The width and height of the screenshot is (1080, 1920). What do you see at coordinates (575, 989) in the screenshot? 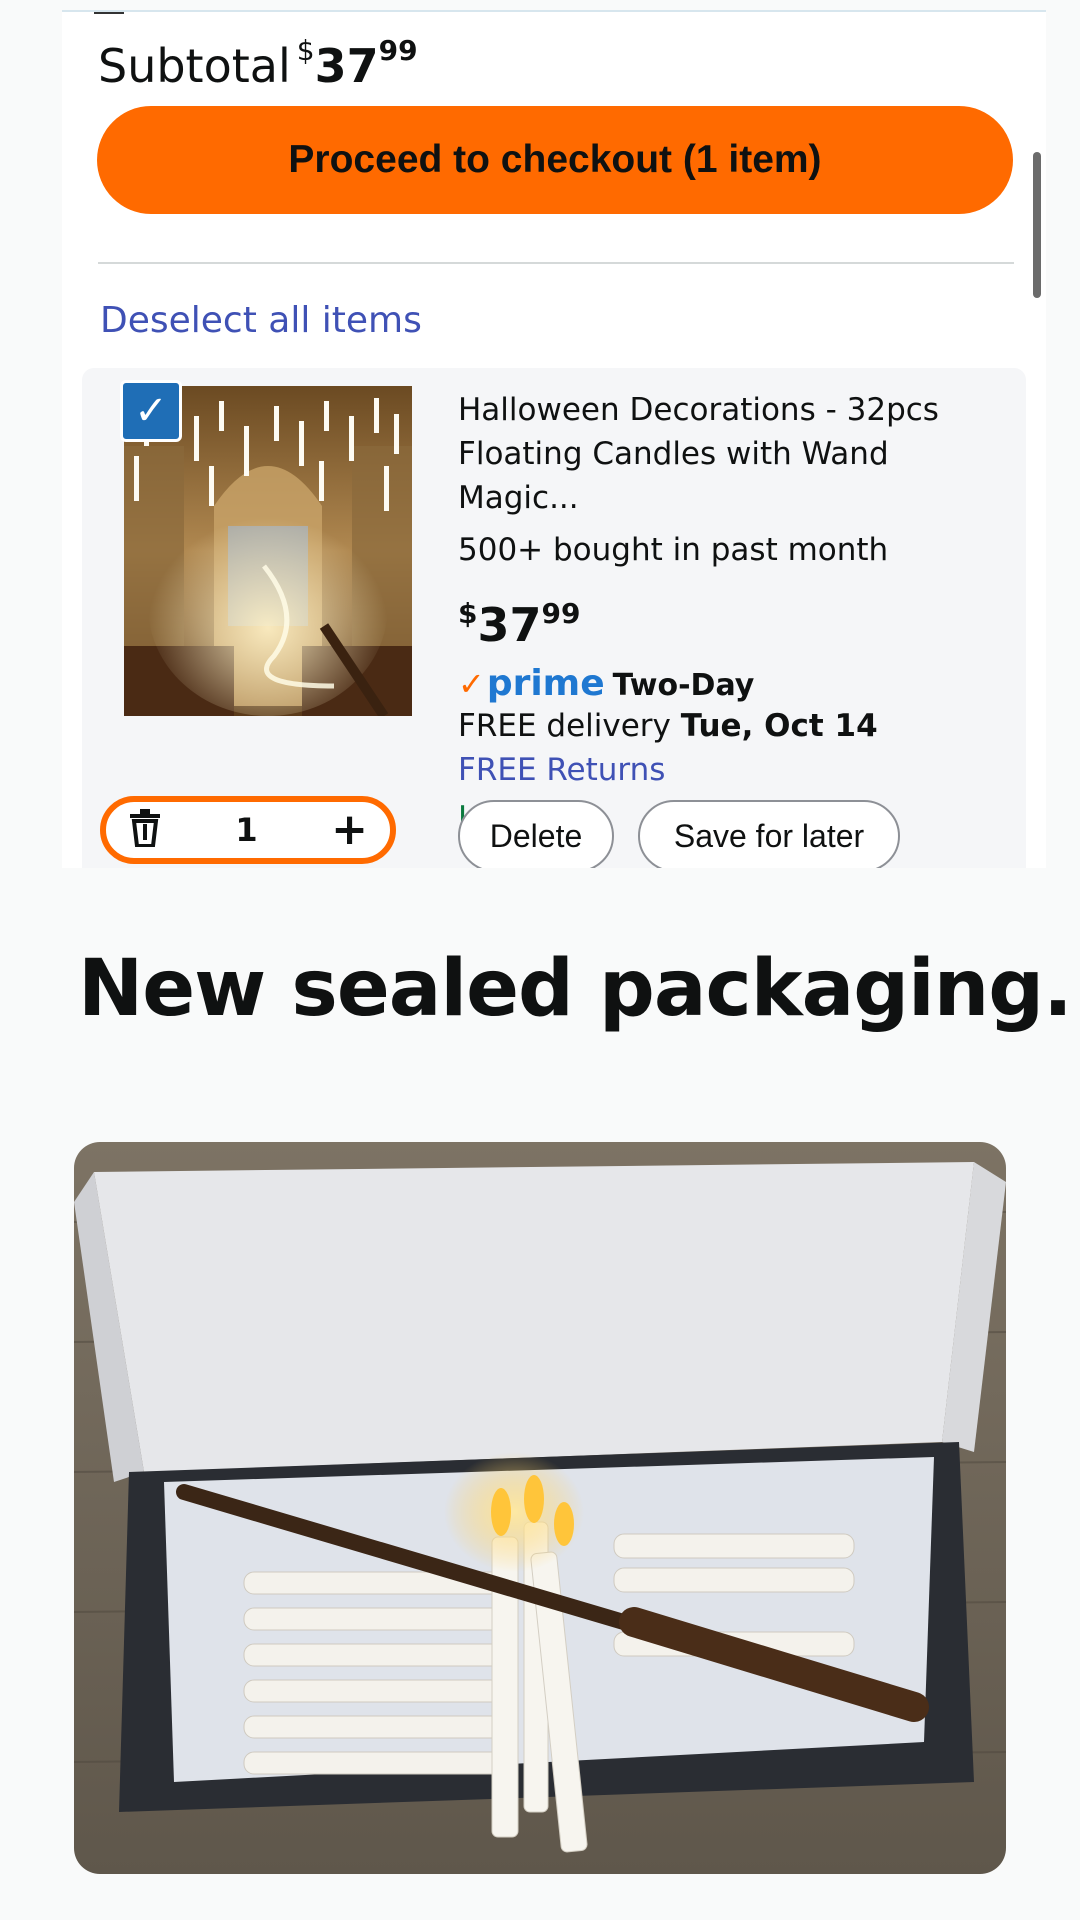
I see `caption: New sealed packaging.` at bounding box center [575, 989].